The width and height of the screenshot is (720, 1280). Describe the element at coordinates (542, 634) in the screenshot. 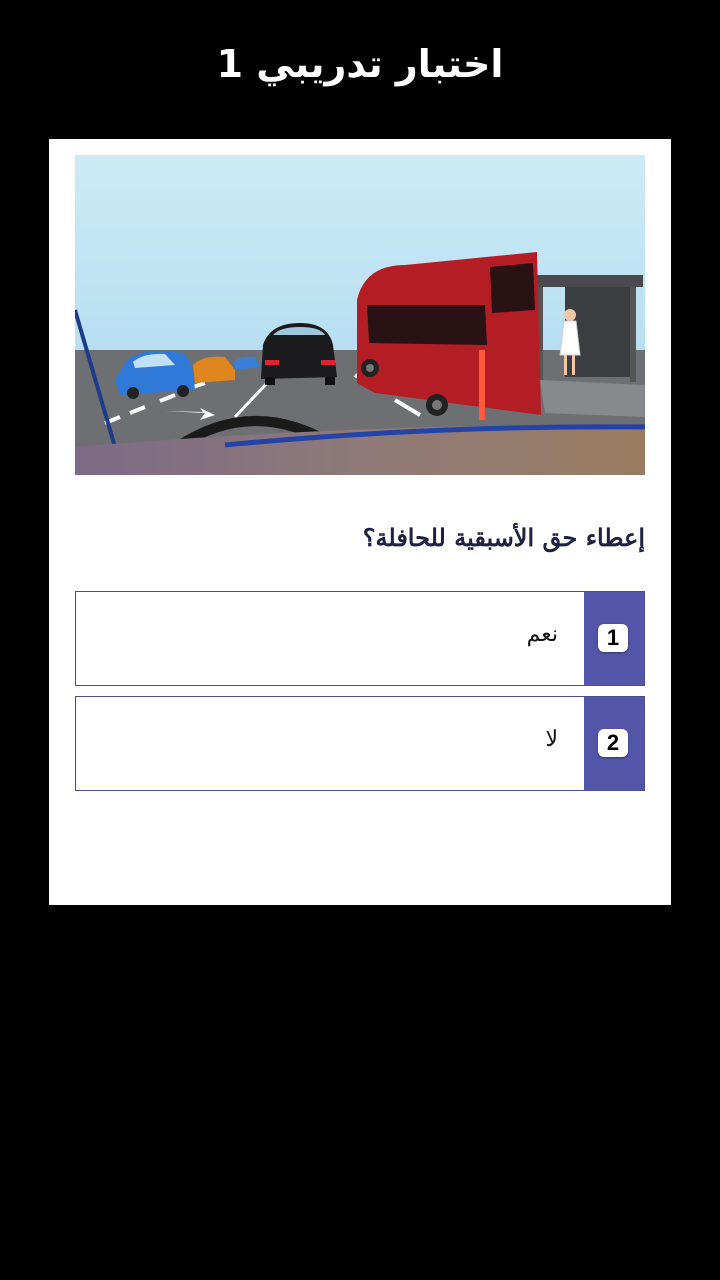

I see `answer-label: نعم` at that location.